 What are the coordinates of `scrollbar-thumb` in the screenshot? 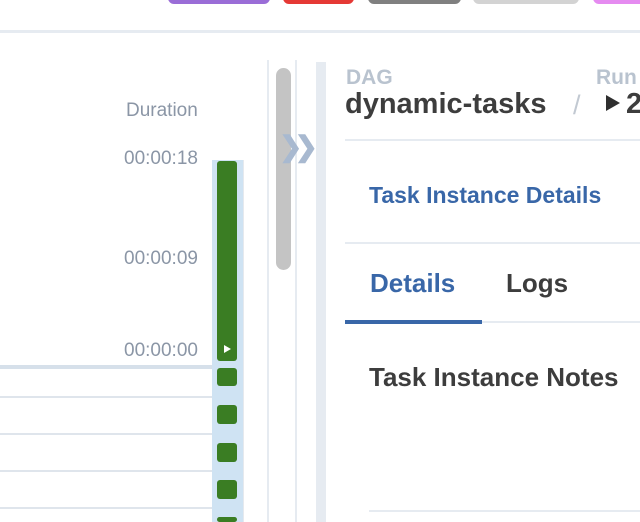 It's located at (283, 169).